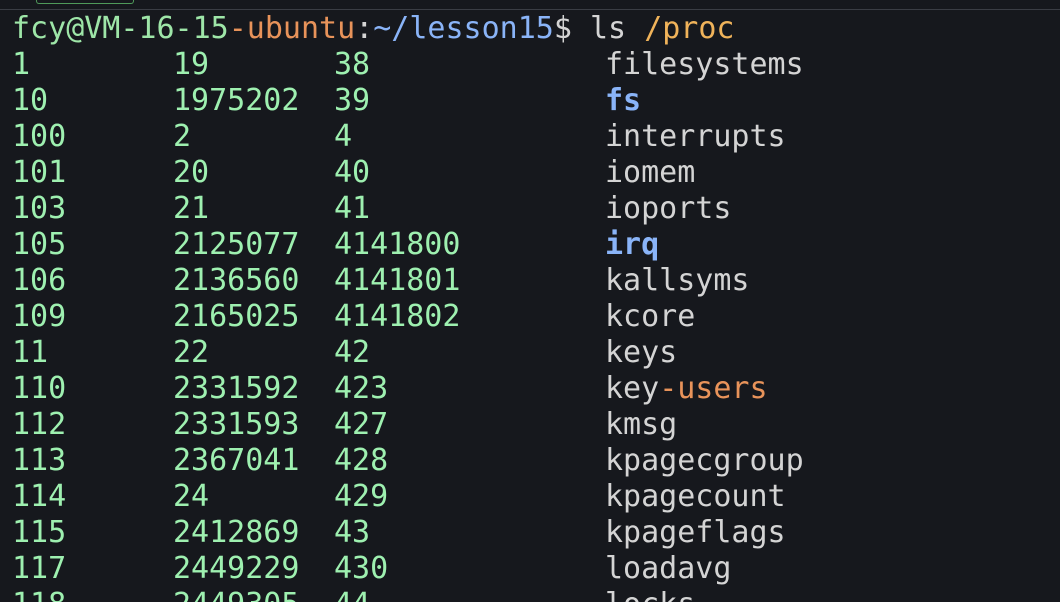 The image size is (1060, 602). What do you see at coordinates (156, 28) in the screenshot?
I see `prompt-host: VM-16-15` at bounding box center [156, 28].